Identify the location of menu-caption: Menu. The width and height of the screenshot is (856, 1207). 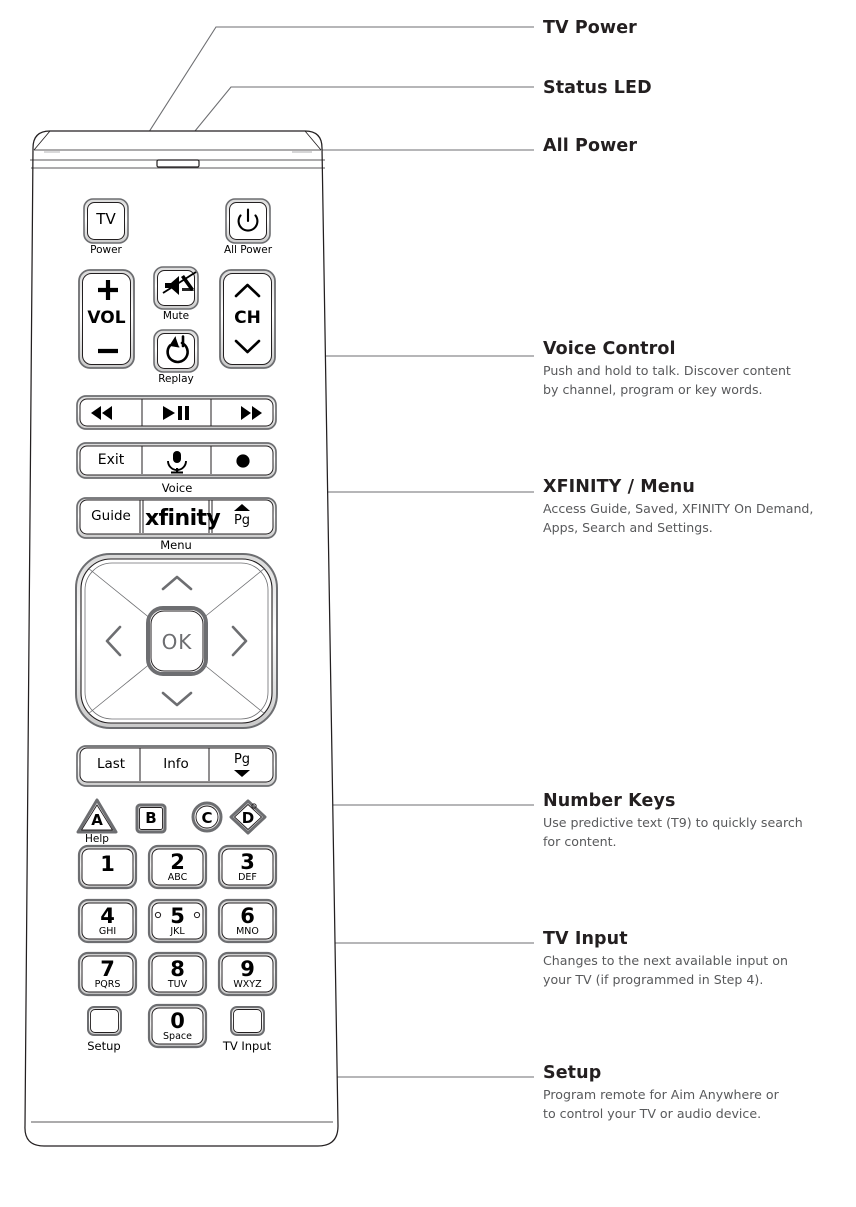
(176, 545).